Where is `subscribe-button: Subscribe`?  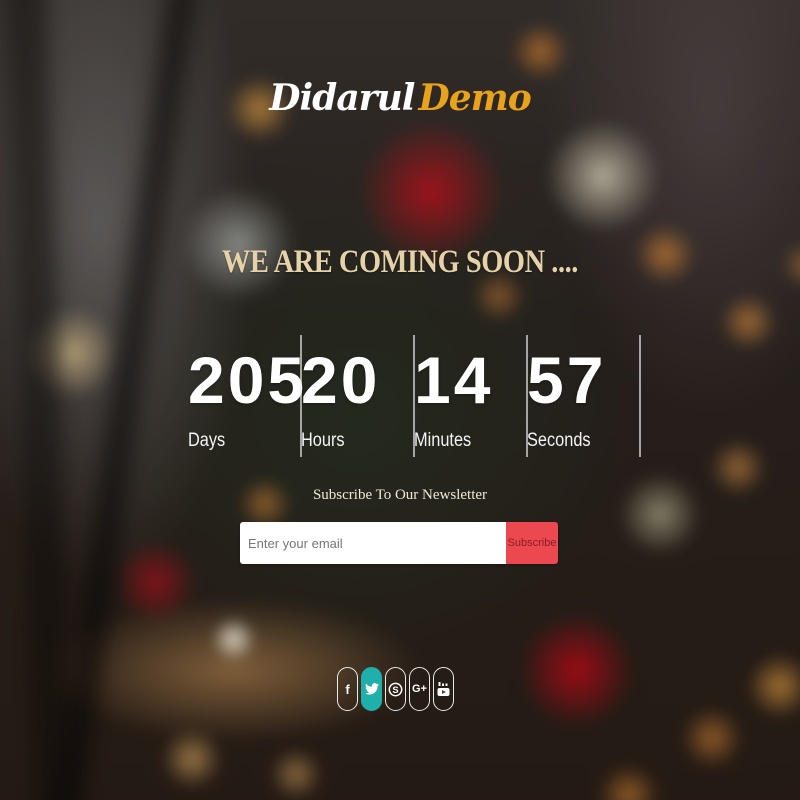
subscribe-button: Subscribe is located at coordinates (532, 543).